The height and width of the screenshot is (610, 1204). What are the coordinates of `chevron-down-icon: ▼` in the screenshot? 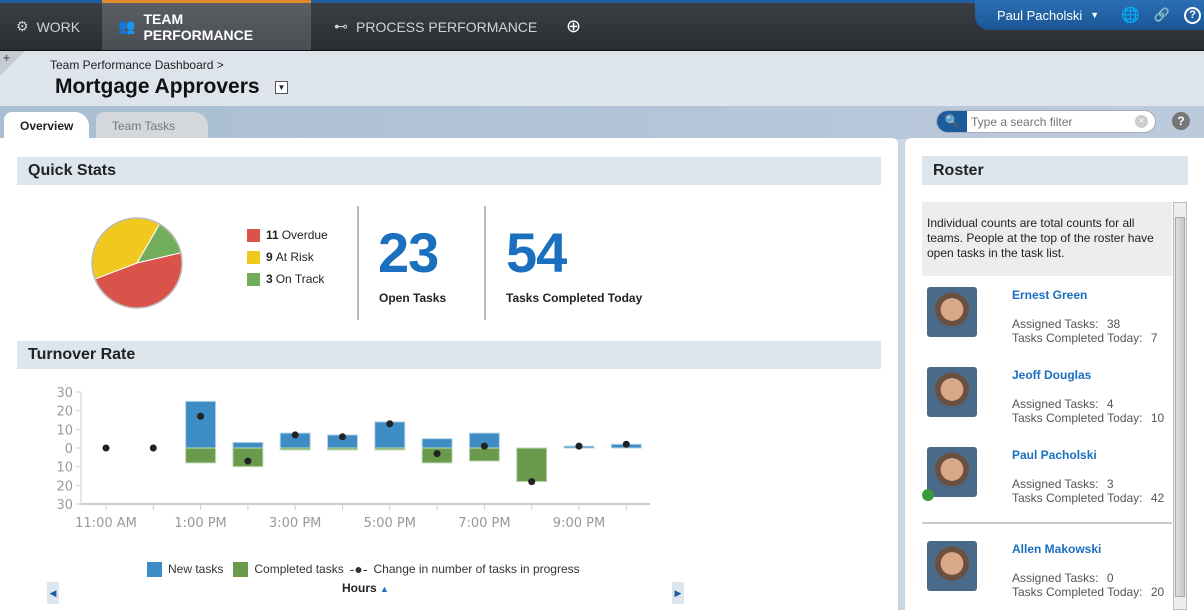 It's located at (1095, 15).